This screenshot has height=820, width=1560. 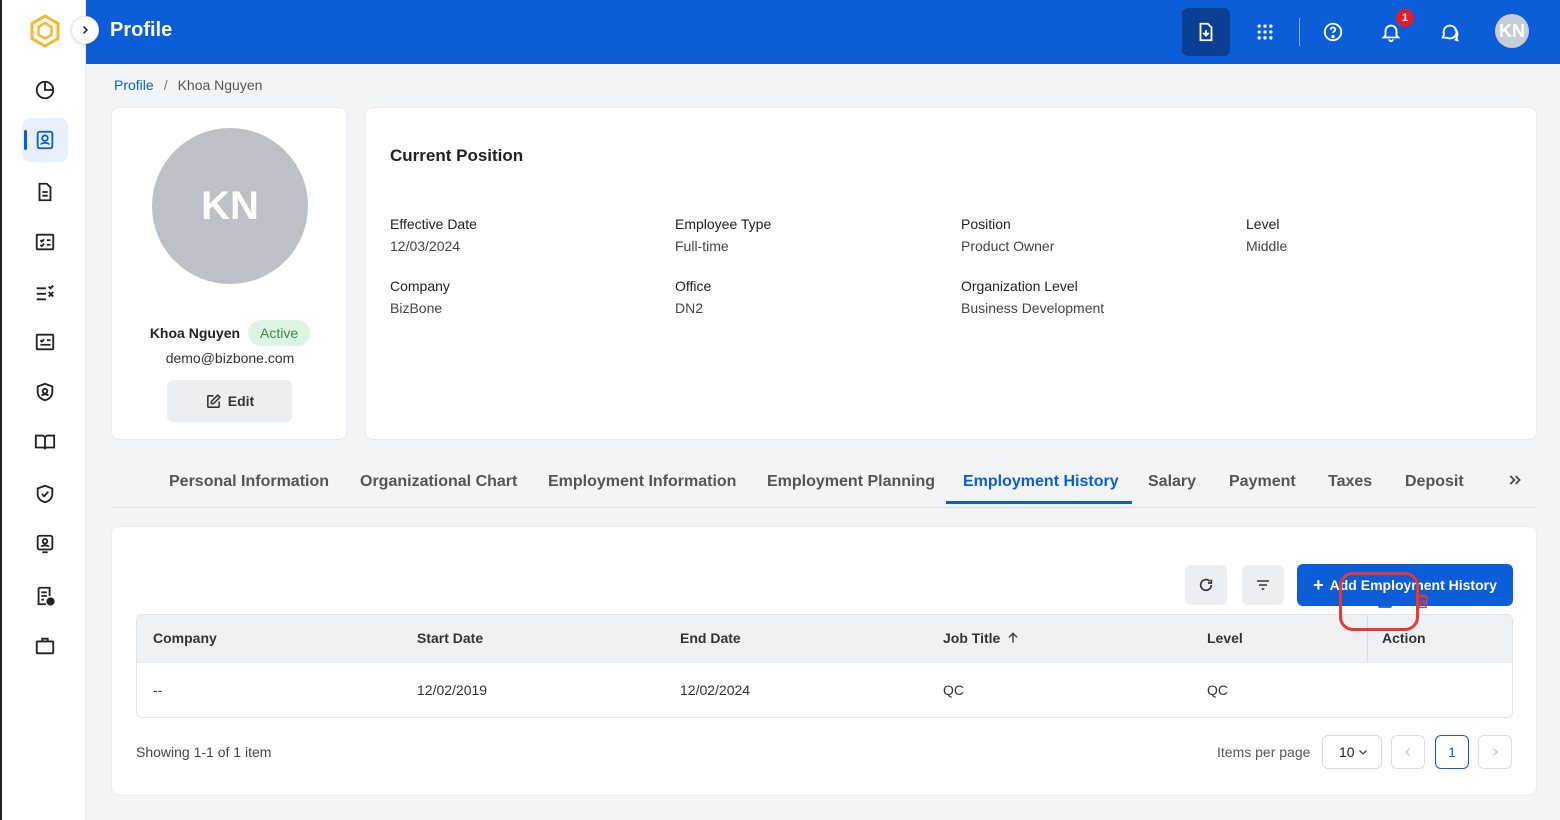 What do you see at coordinates (433, 235) in the screenshot?
I see `field-effective-date: Effective Date 12/03/2024` at bounding box center [433, 235].